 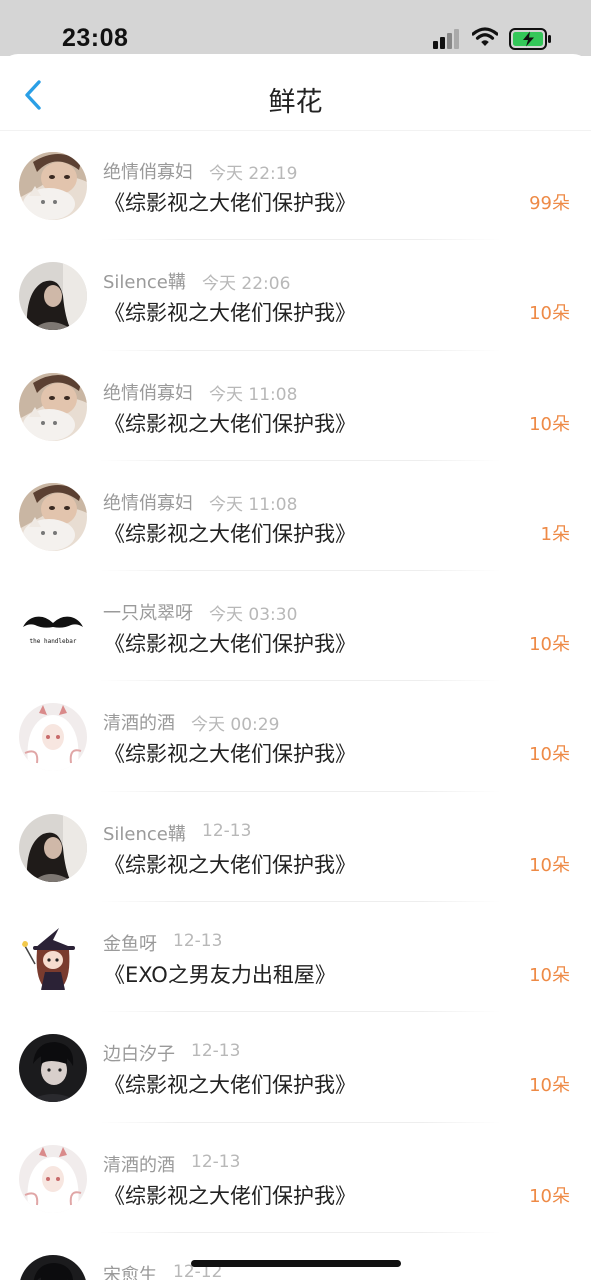 What do you see at coordinates (53, 627) in the screenshot?
I see `user-avatar: the handlebar` at bounding box center [53, 627].